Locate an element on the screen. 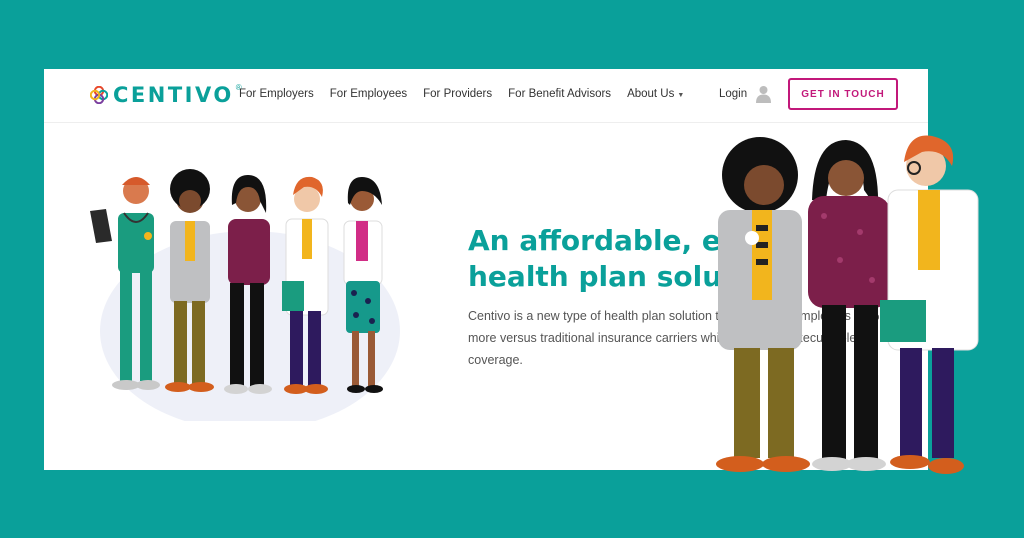 The height and width of the screenshot is (538, 1024). brand-name: CENTIVO is located at coordinates (173, 95).